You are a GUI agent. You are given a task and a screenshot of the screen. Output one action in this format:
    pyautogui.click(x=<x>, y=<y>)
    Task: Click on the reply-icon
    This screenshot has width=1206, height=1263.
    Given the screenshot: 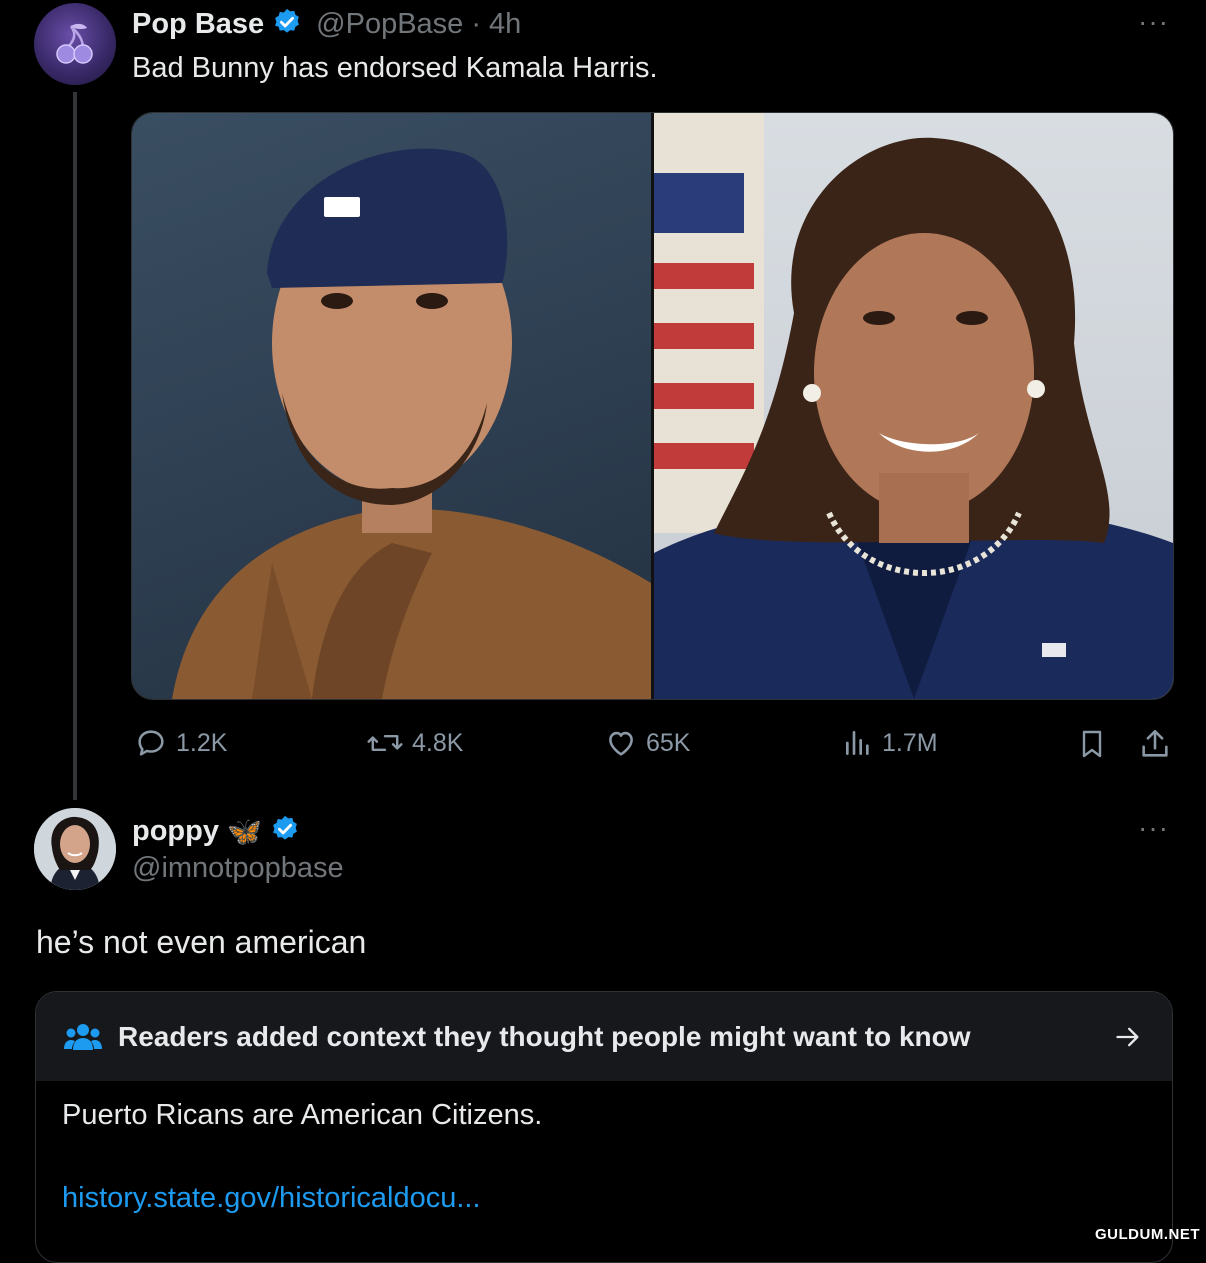 What is the action you would take?
    pyautogui.click(x=151, y=743)
    